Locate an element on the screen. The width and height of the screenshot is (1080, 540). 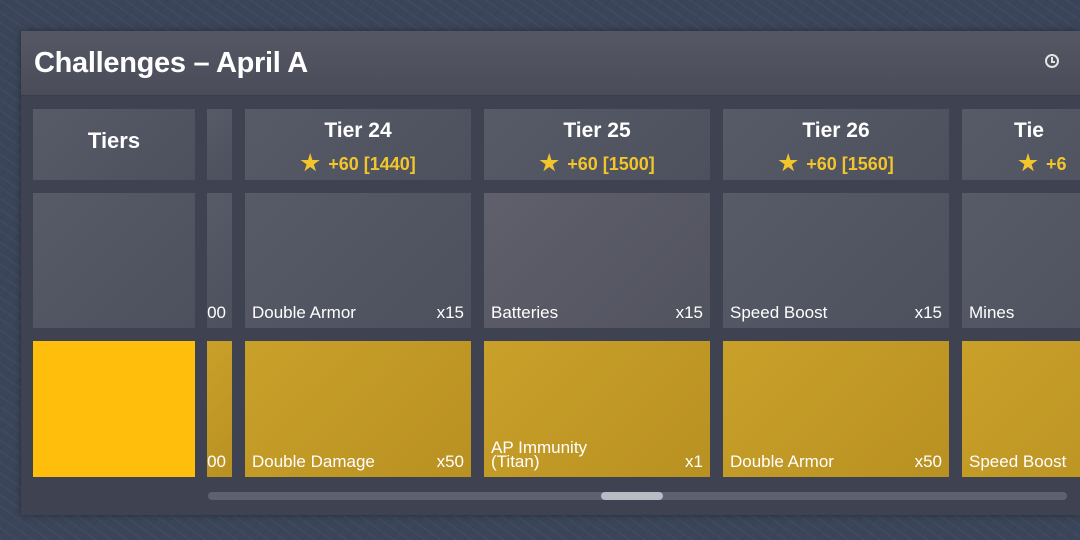
premium-reward-cell: Speed Boost is located at coordinates (1021, 409).